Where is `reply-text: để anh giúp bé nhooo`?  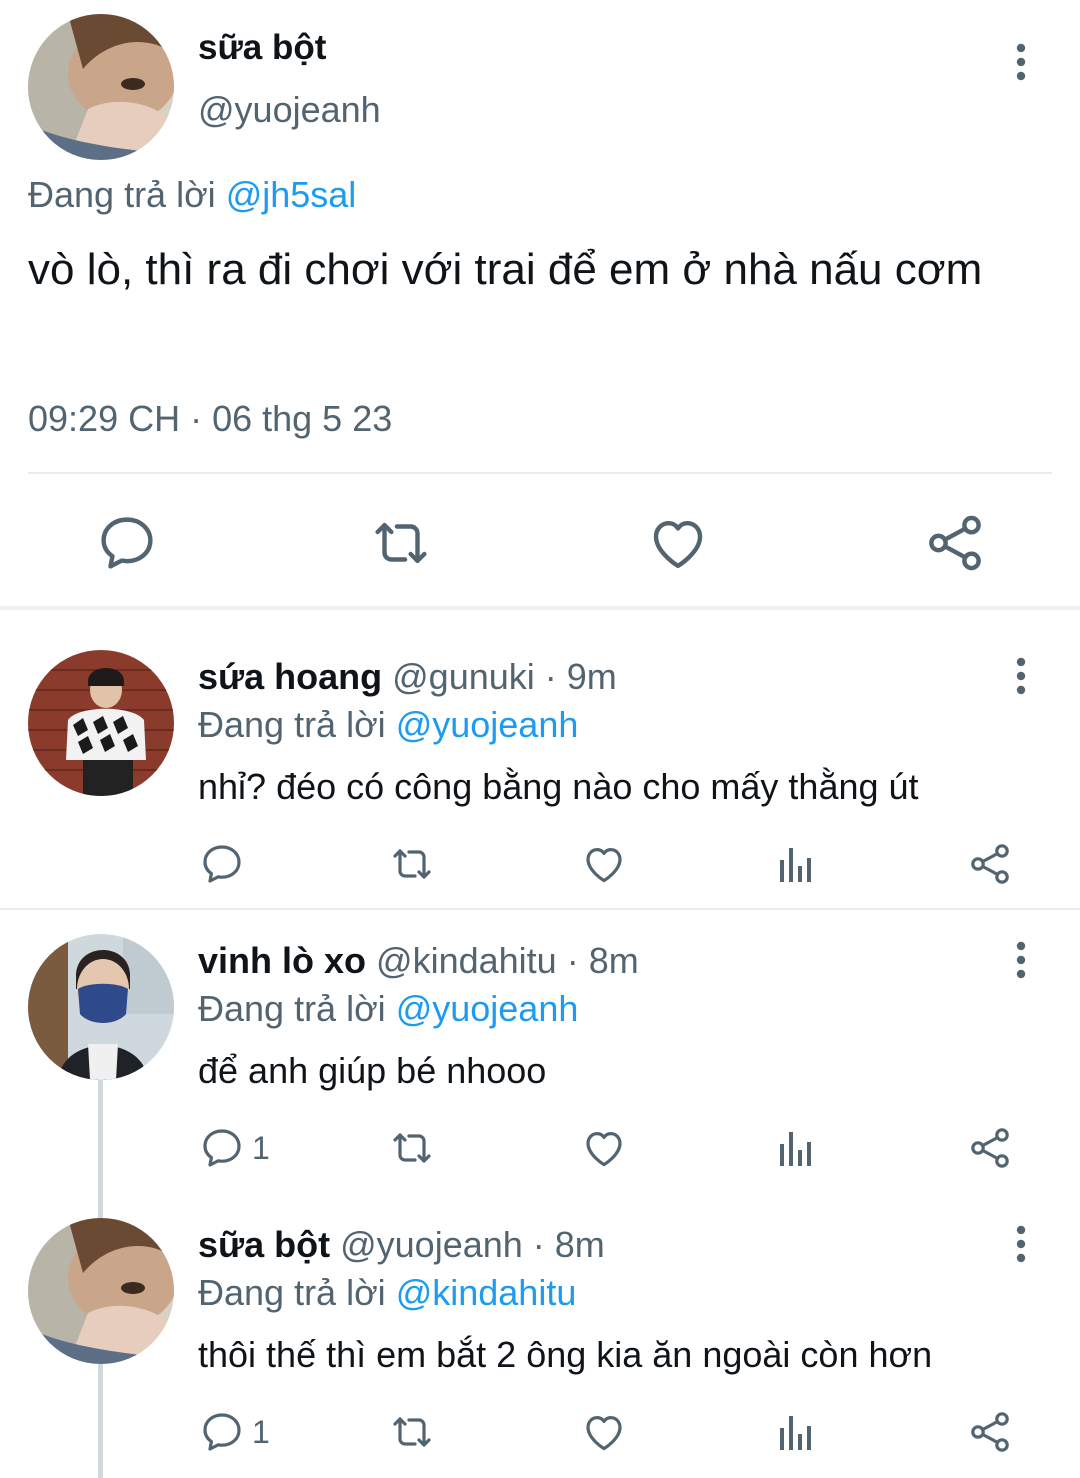
reply-text: để anh giúp bé nhooo is located at coordinates (372, 1070).